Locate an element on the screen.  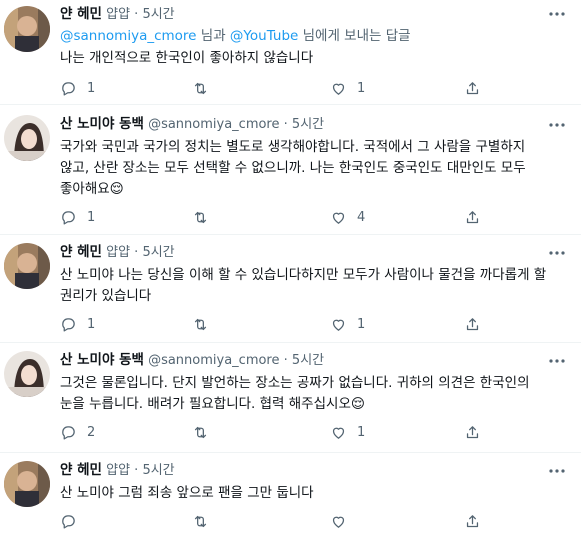
reply-count: 2 is located at coordinates (91, 432).